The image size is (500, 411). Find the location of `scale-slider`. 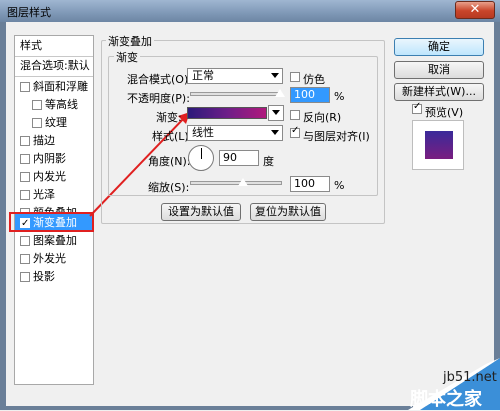

scale-slider is located at coordinates (236, 183).